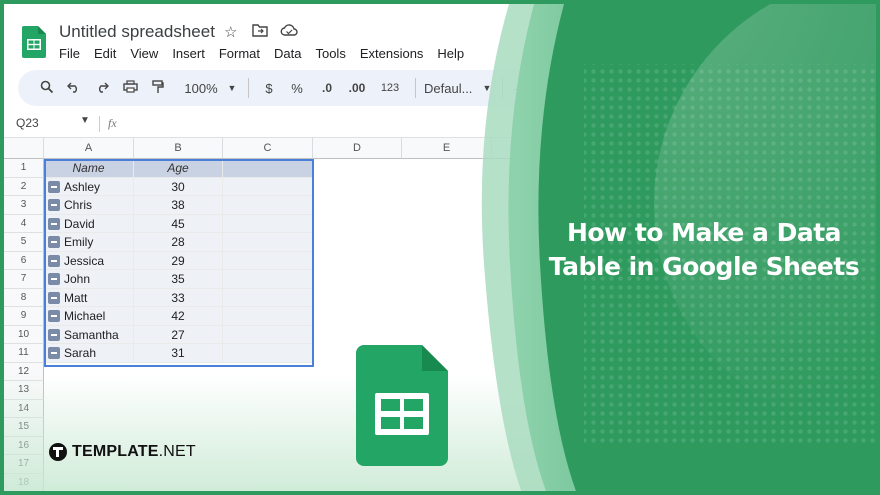  Describe the element at coordinates (268, 168) in the screenshot. I see `table-header-empty` at that location.